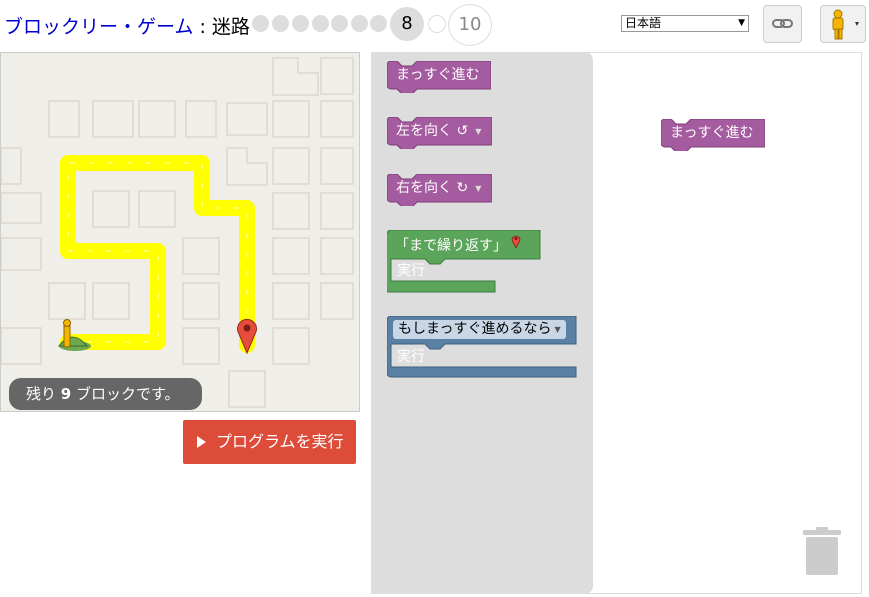 This screenshot has width=869, height=597. What do you see at coordinates (378, 23) in the screenshot?
I see `level-7-dot` at bounding box center [378, 23].